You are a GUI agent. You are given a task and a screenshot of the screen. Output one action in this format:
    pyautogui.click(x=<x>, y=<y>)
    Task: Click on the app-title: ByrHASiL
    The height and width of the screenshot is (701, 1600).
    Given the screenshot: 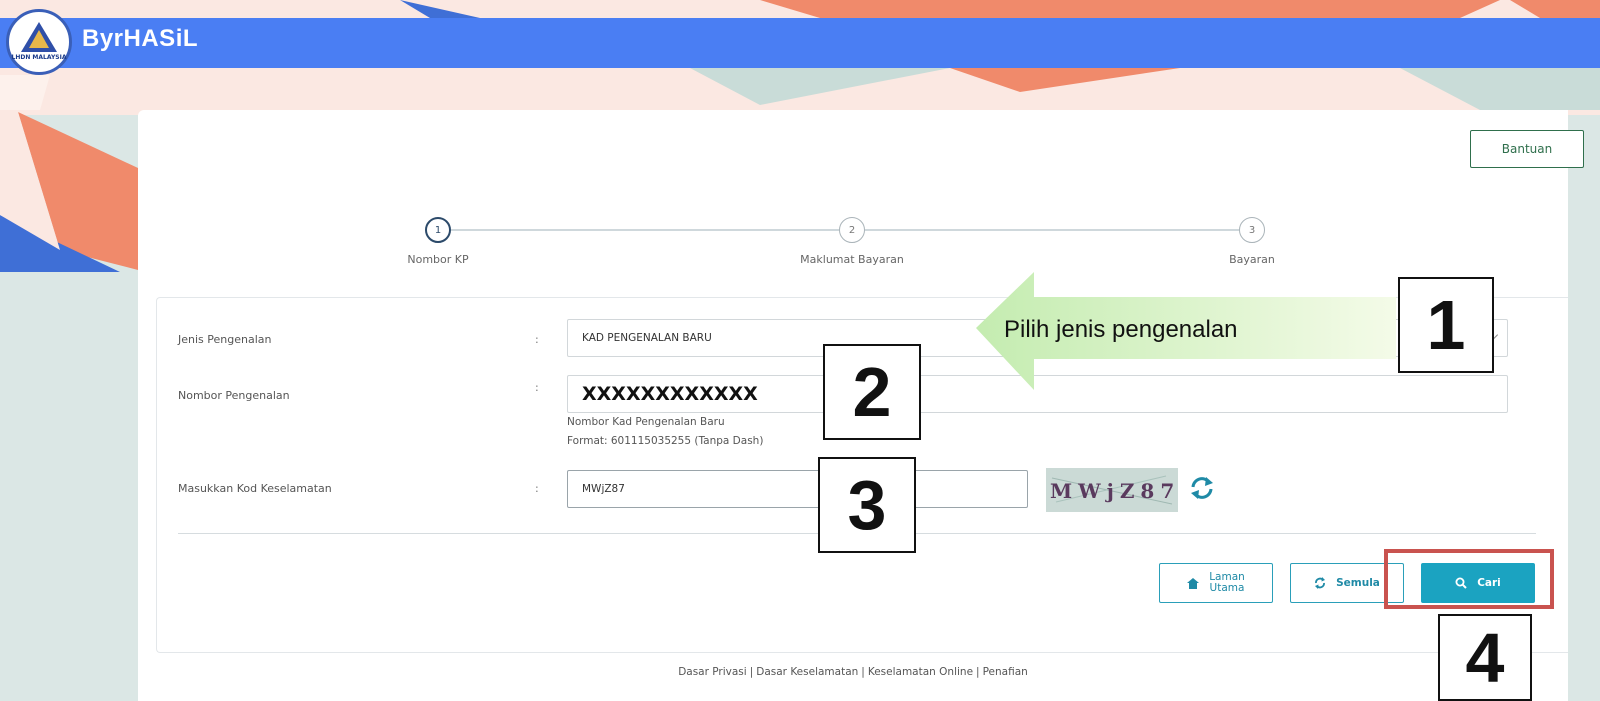 What is the action you would take?
    pyautogui.click(x=140, y=38)
    